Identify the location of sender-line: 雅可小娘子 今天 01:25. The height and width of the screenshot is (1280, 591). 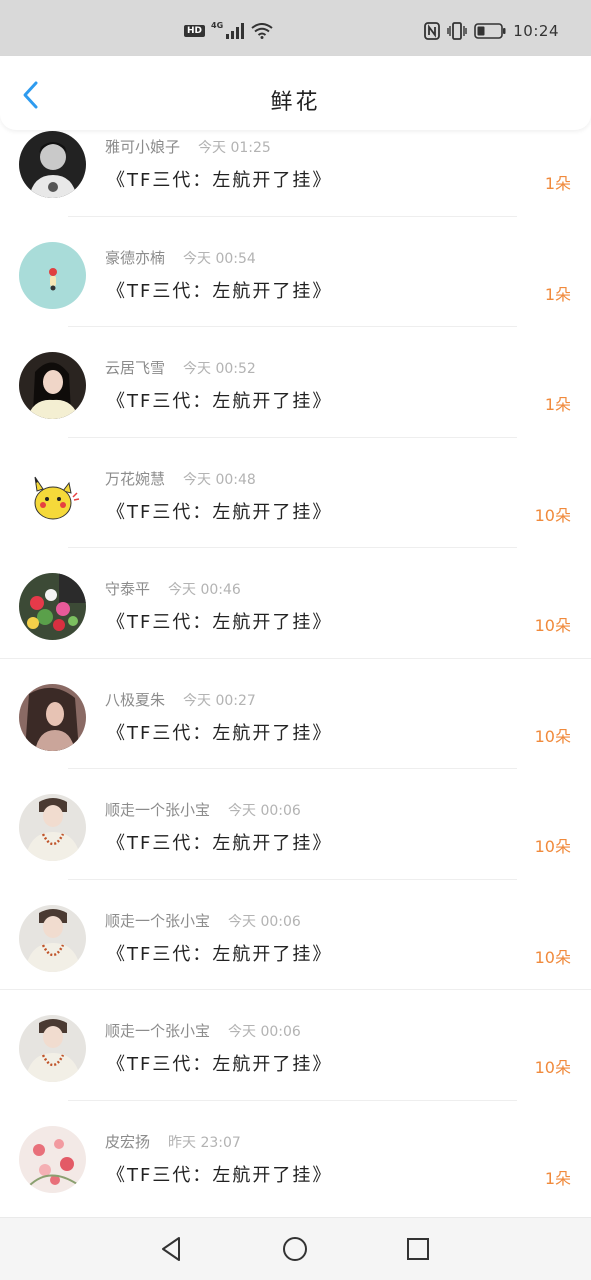
(188, 146).